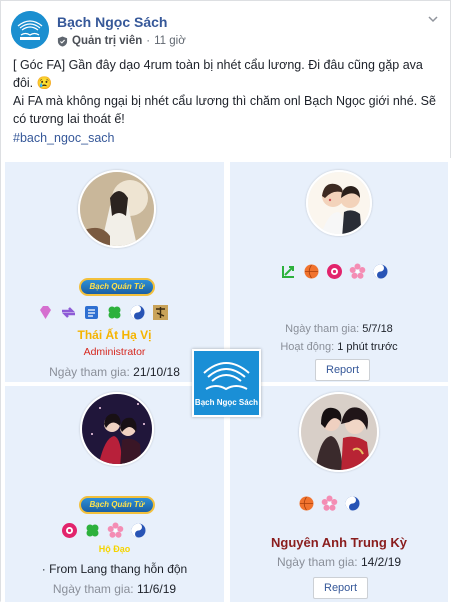  I want to click on role-label: Quản trị viên, so click(107, 41).